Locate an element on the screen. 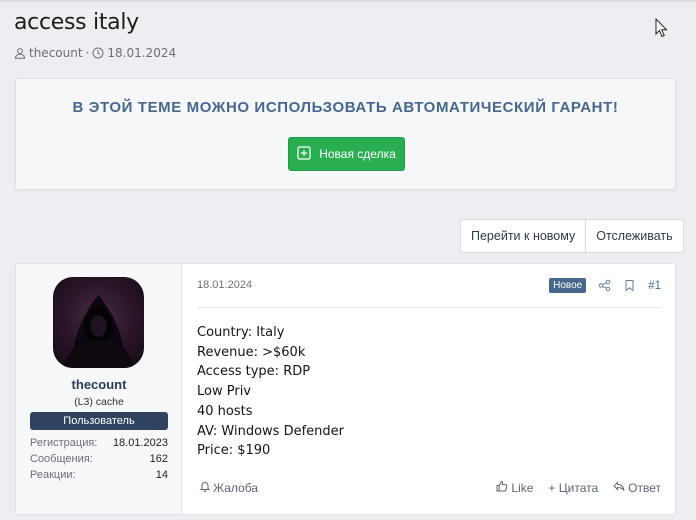 This screenshot has width=696, height=520. new-deal-button: Новая сделка is located at coordinates (346, 154).